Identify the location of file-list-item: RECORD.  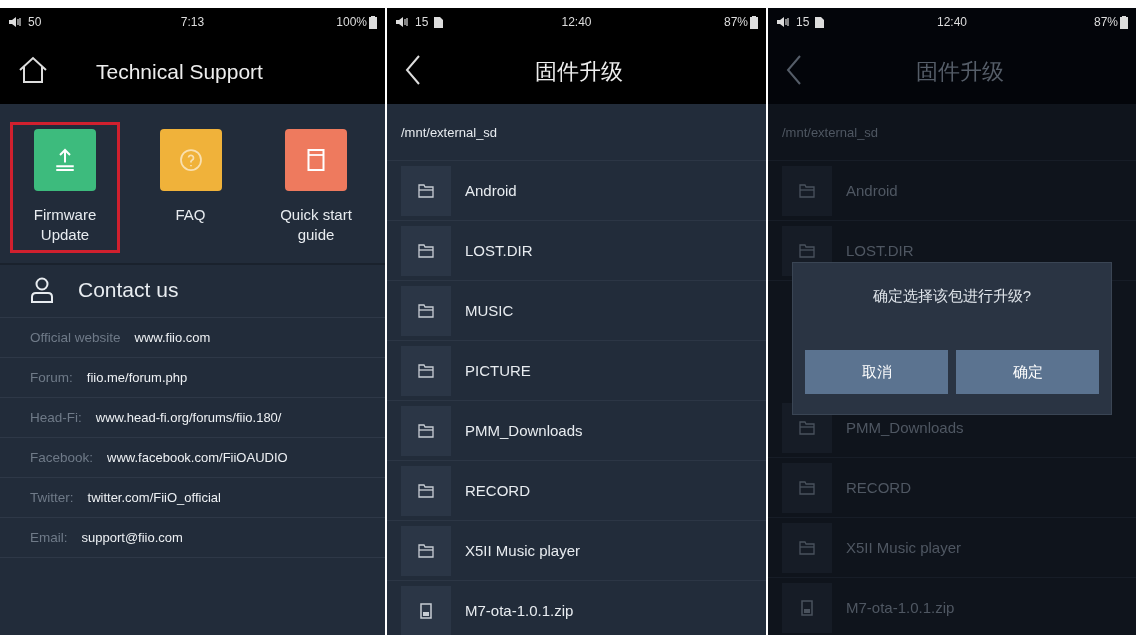
(576, 491).